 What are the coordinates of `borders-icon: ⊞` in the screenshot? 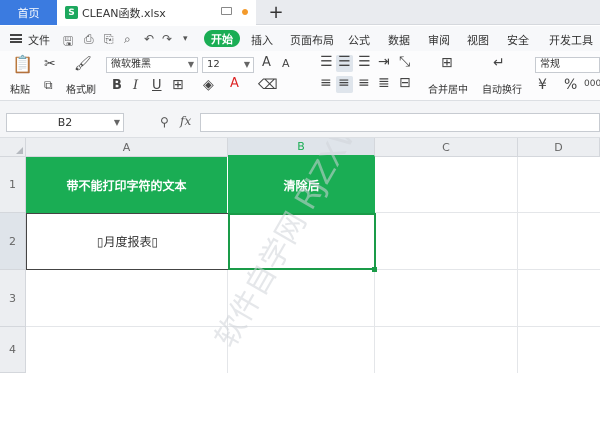 It's located at (178, 85).